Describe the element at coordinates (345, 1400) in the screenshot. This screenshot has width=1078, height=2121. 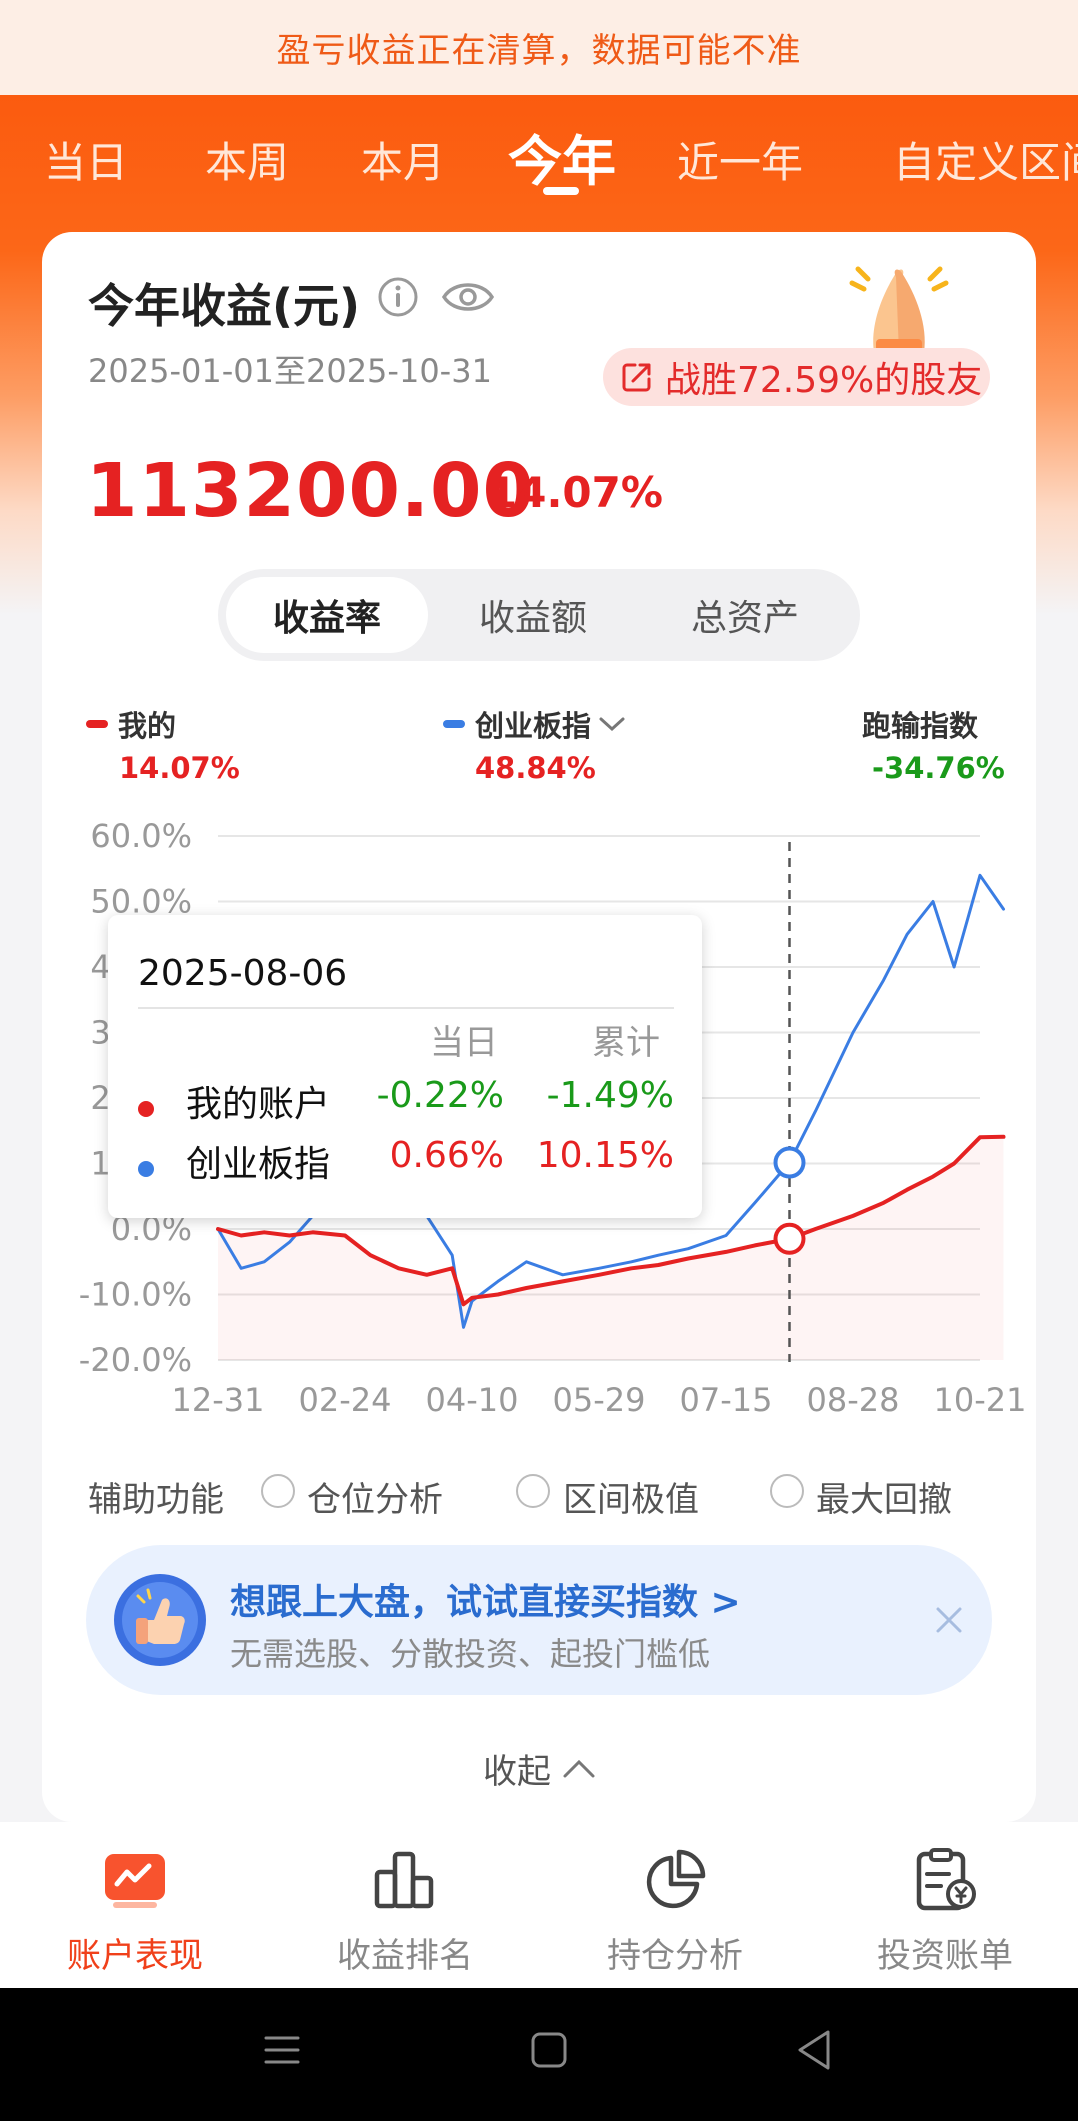
I see `x-tick-label: 02-24` at that location.